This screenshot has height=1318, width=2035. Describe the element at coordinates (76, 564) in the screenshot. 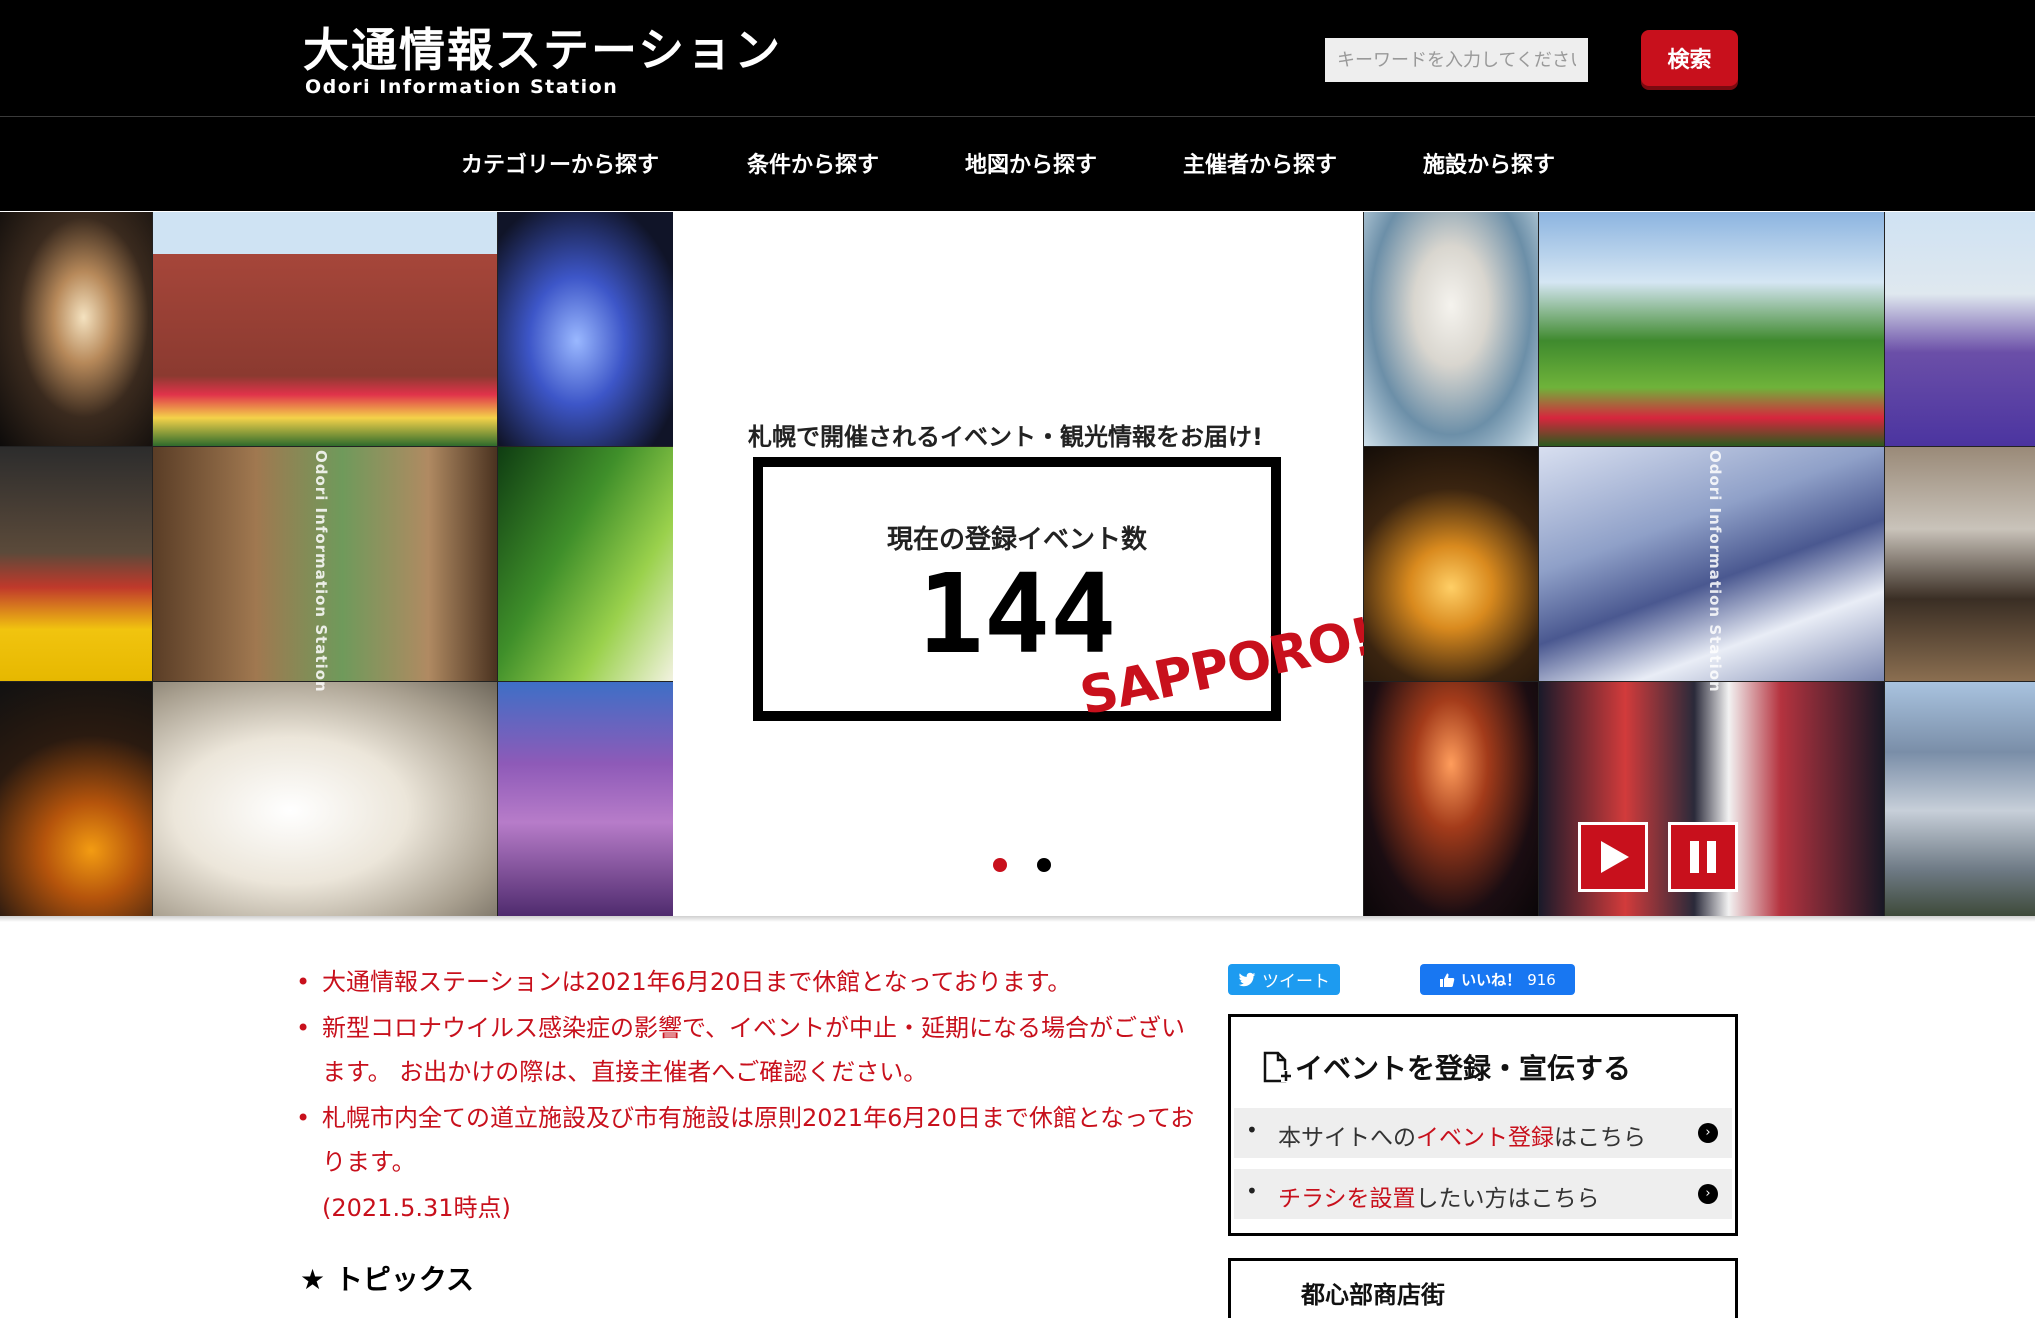

I see `photo-flower-garden` at that location.